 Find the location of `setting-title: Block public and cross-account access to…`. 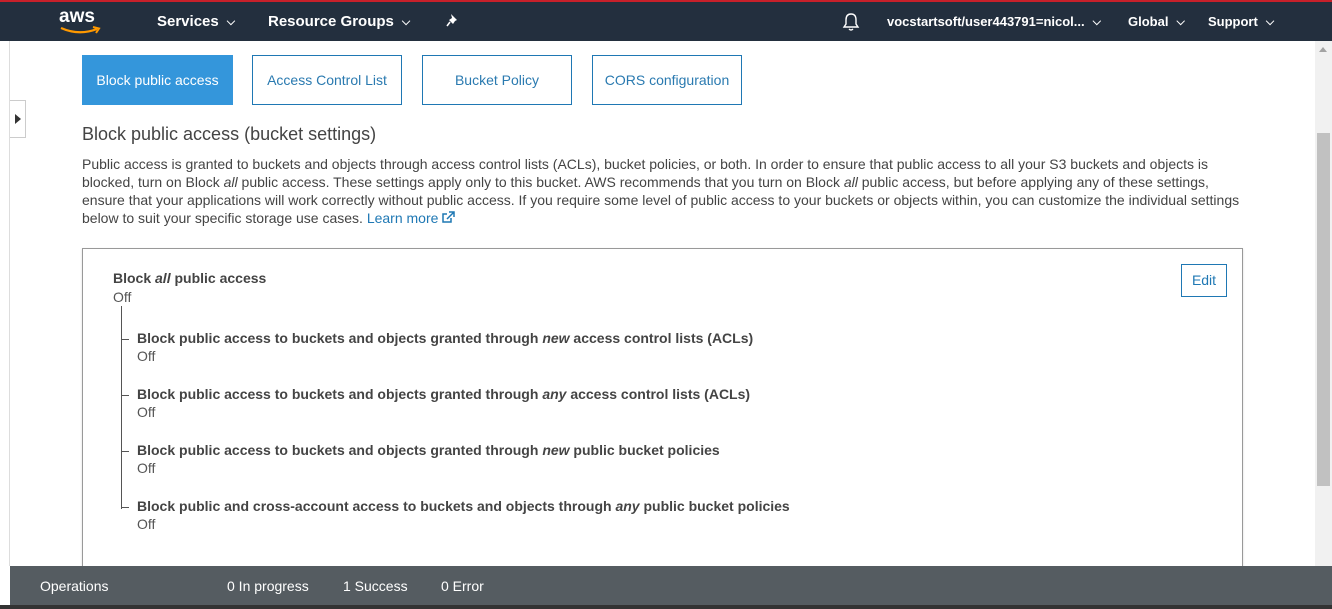

setting-title: Block public and cross-account access to… is located at coordinates (463, 506).